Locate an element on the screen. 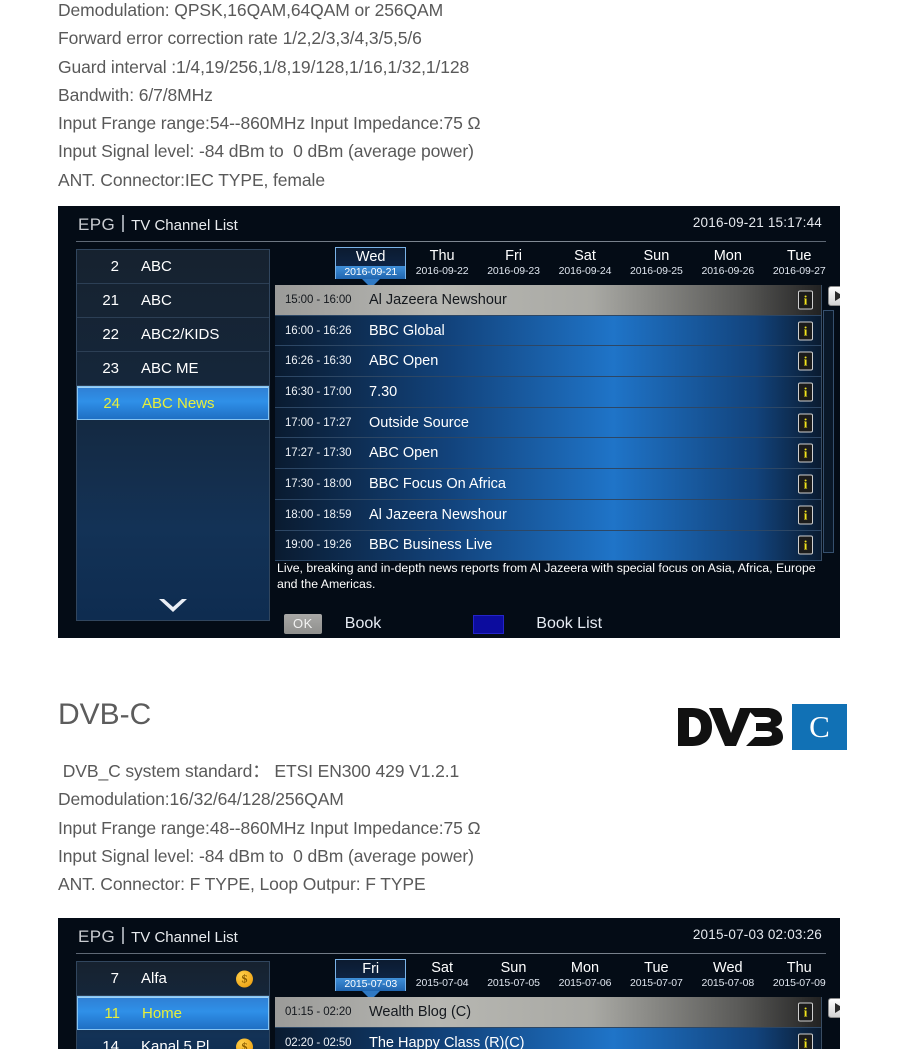 The height and width of the screenshot is (1049, 900). channel-number: 21 is located at coordinates (110, 300).